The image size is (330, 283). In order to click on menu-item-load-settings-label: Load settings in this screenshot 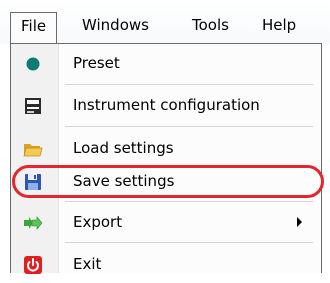, I will do `click(123, 148)`.